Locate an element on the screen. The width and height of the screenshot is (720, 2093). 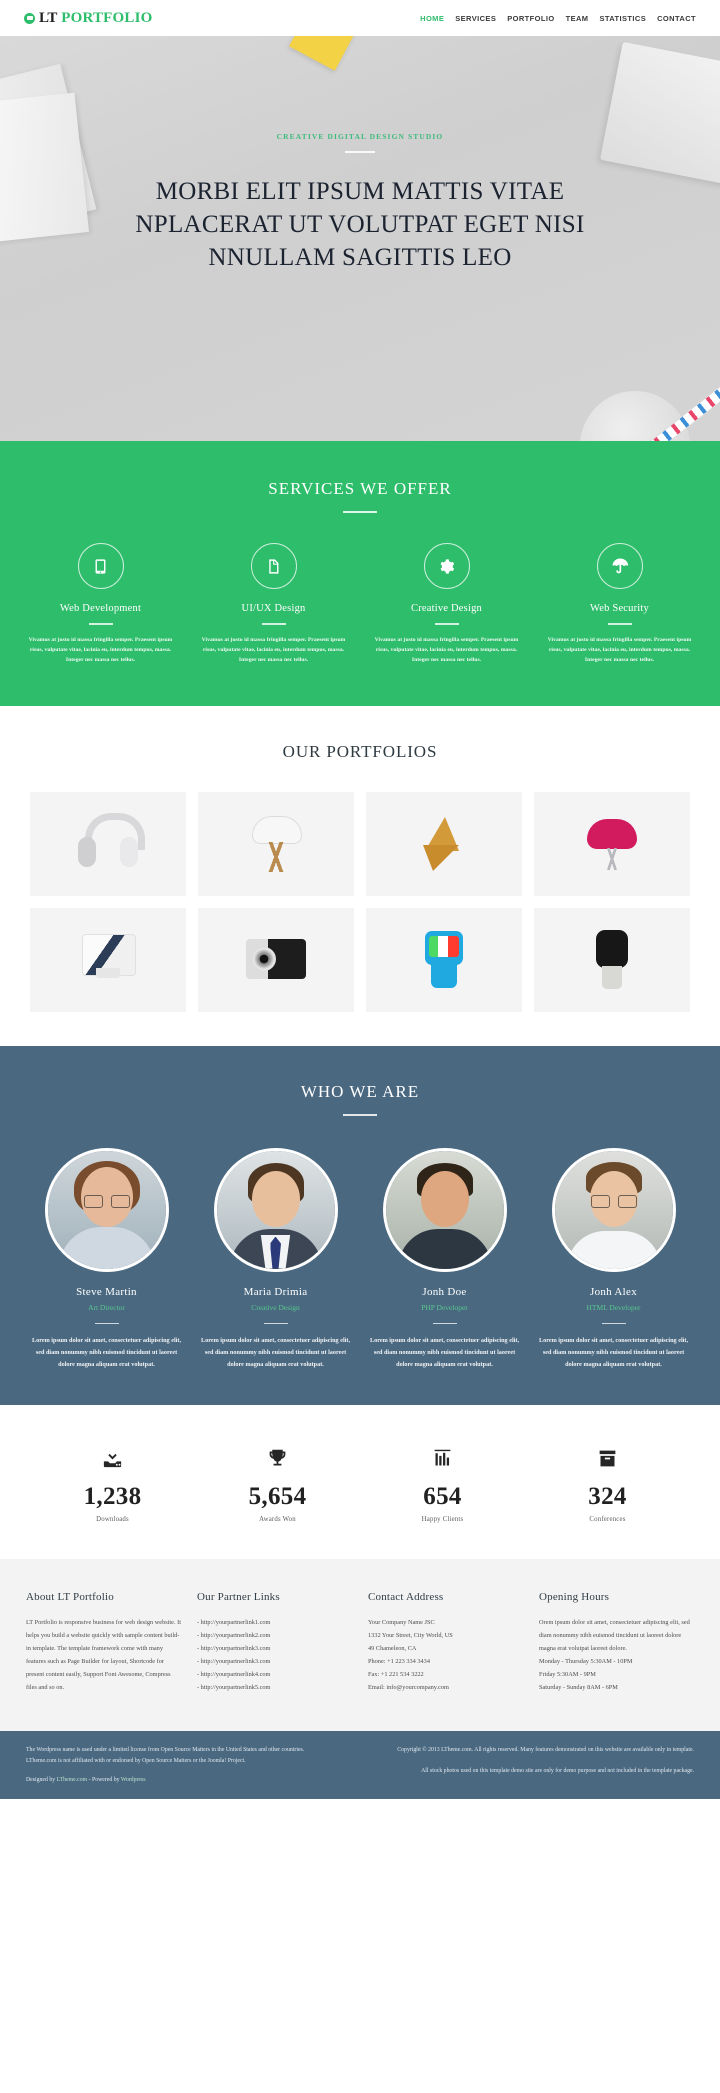
portfolio-item-printer is located at coordinates (108, 959).